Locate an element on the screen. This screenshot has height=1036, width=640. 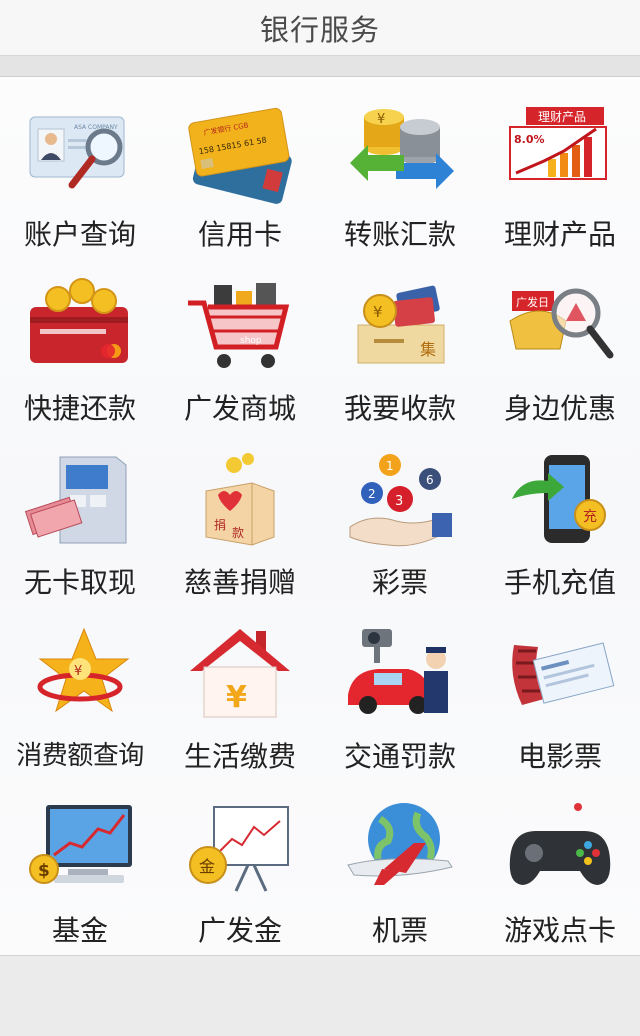
flight-ticket-icon is located at coordinates (400, 851).